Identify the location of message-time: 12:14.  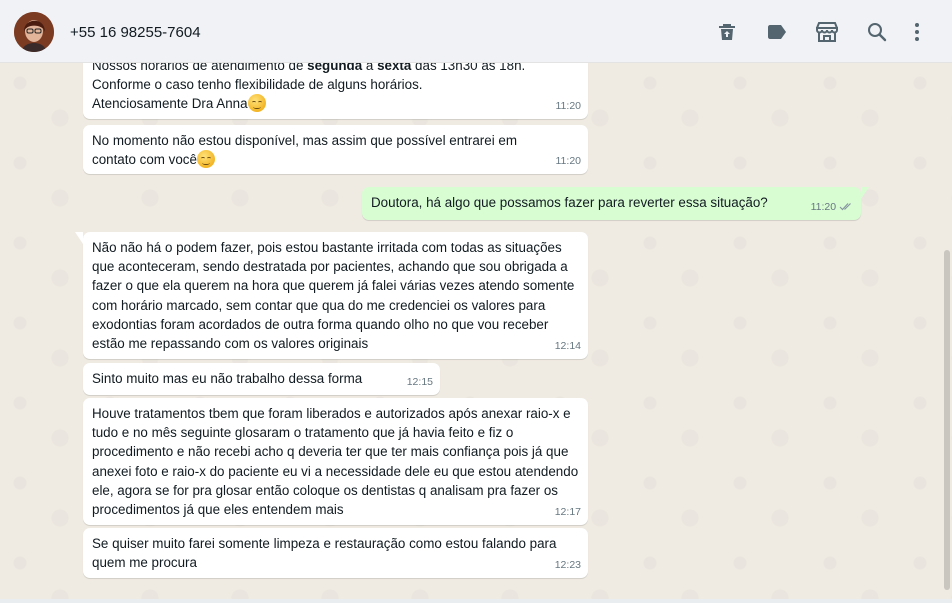
(567, 345).